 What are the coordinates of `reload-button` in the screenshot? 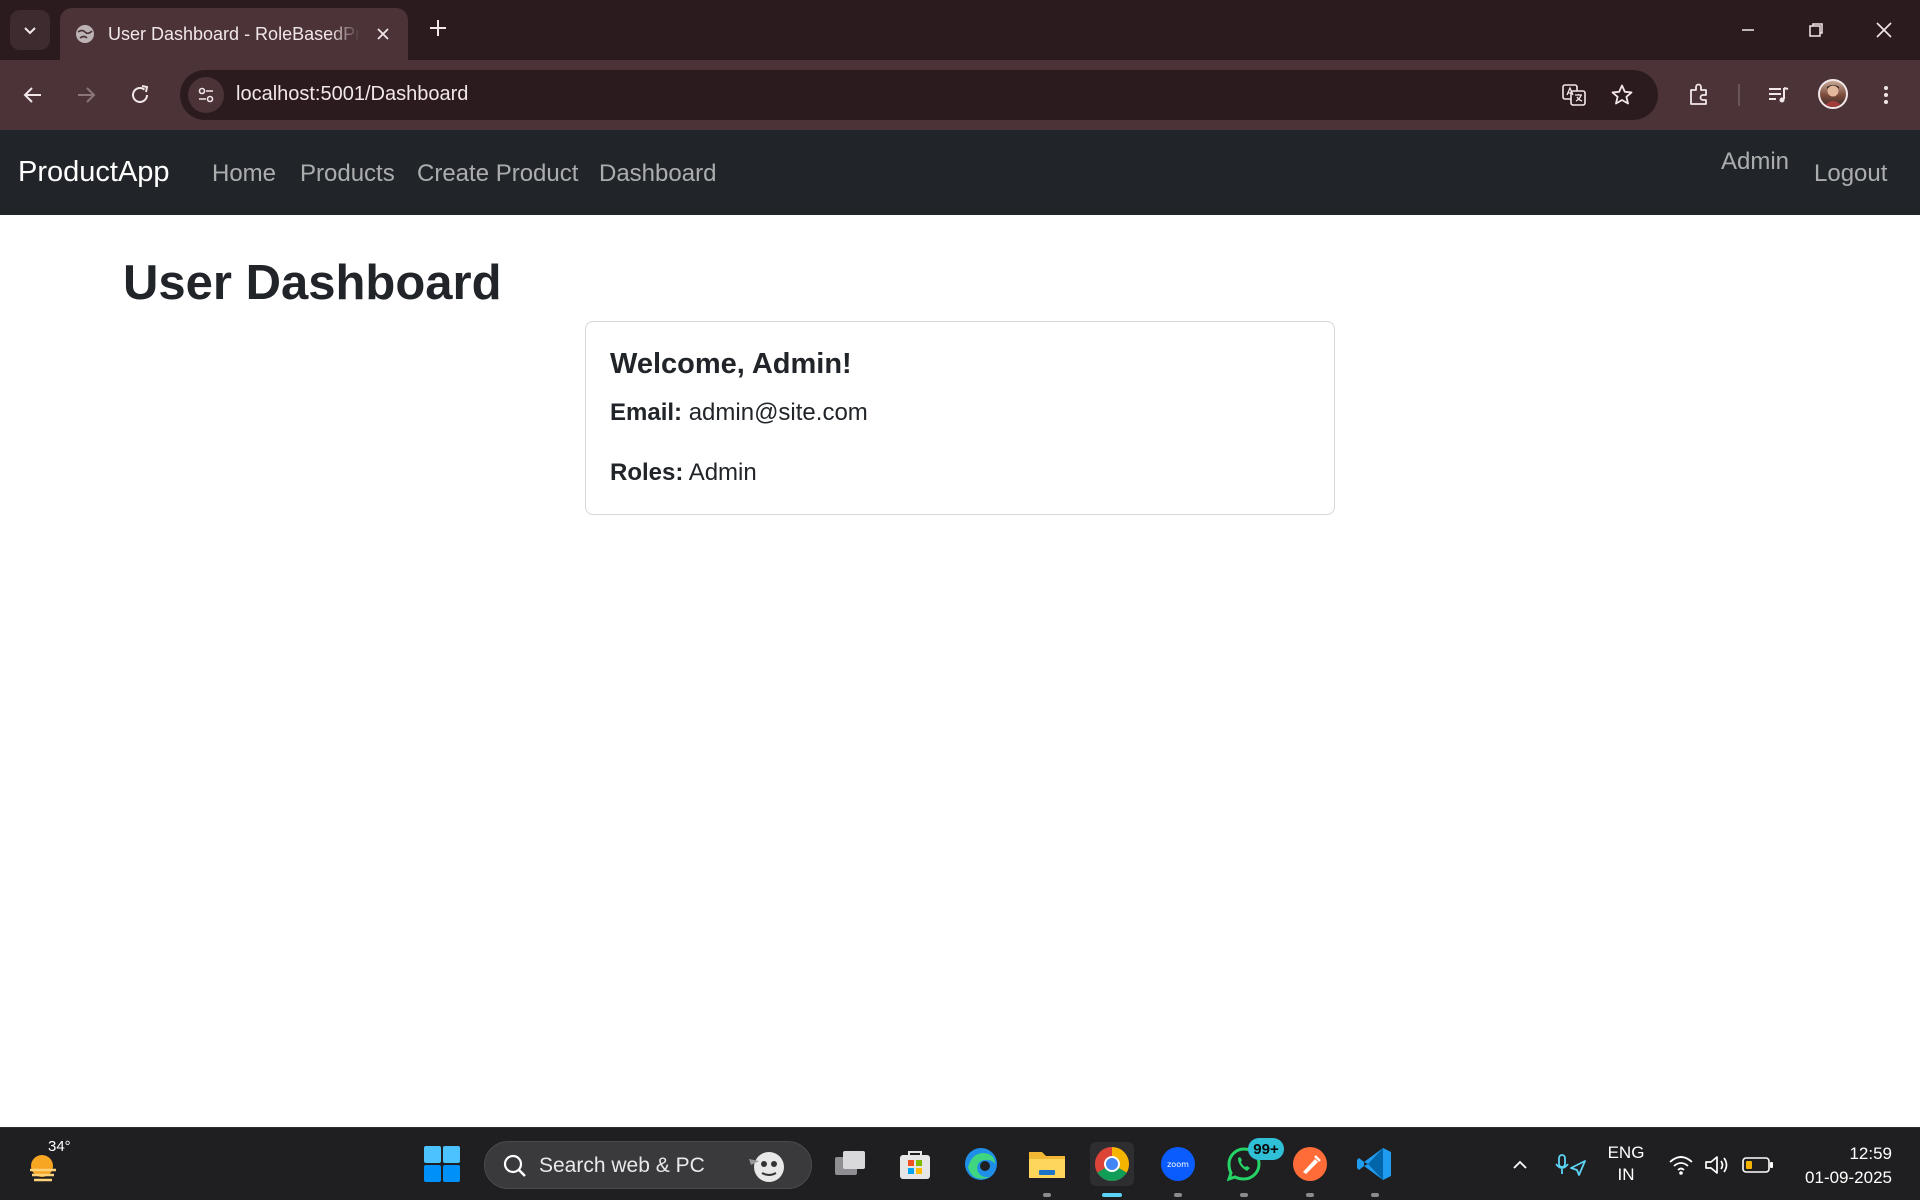 It's located at (140, 95).